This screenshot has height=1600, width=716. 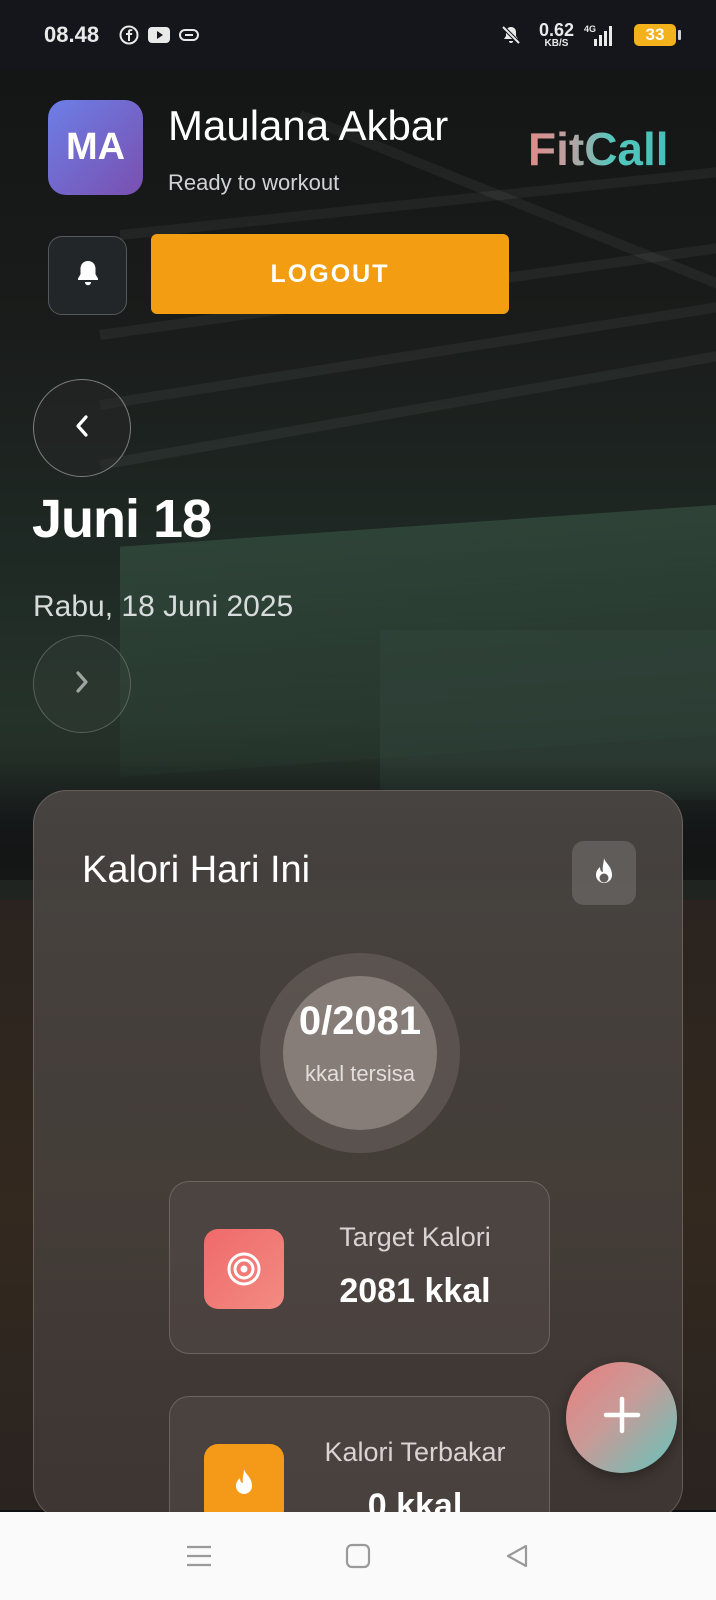 I want to click on avatar: MA, so click(x=95, y=147).